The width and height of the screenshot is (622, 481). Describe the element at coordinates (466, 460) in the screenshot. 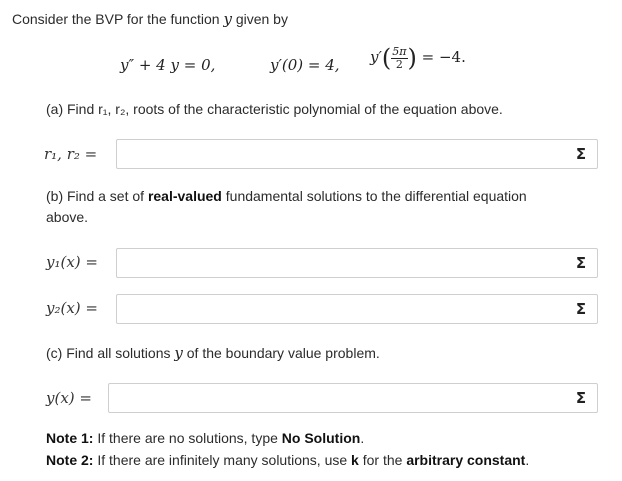

I see `note-2-keyword: arbitrary constant` at that location.